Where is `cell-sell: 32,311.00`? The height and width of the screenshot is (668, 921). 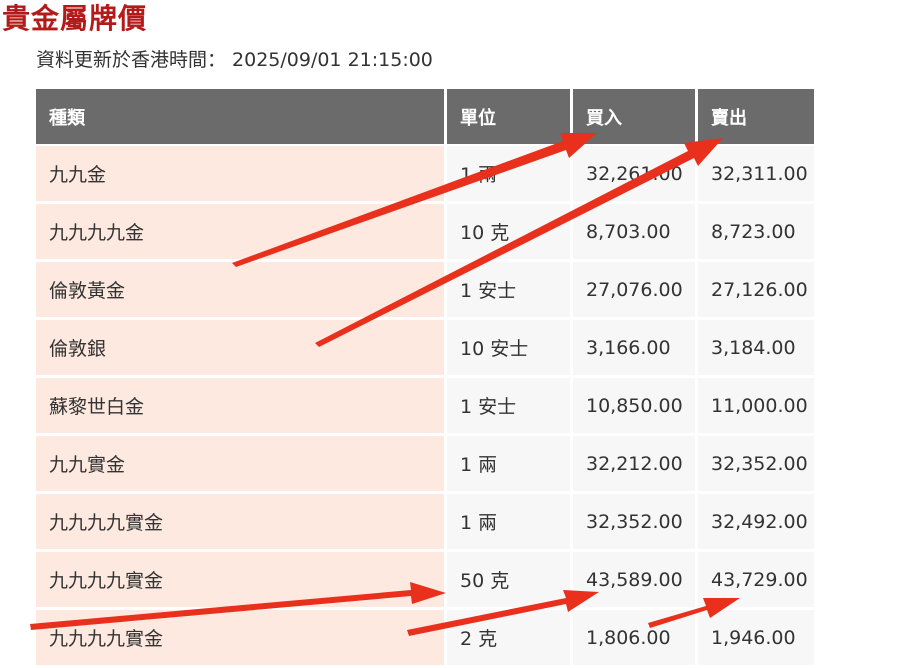 cell-sell: 32,311.00 is located at coordinates (756, 175).